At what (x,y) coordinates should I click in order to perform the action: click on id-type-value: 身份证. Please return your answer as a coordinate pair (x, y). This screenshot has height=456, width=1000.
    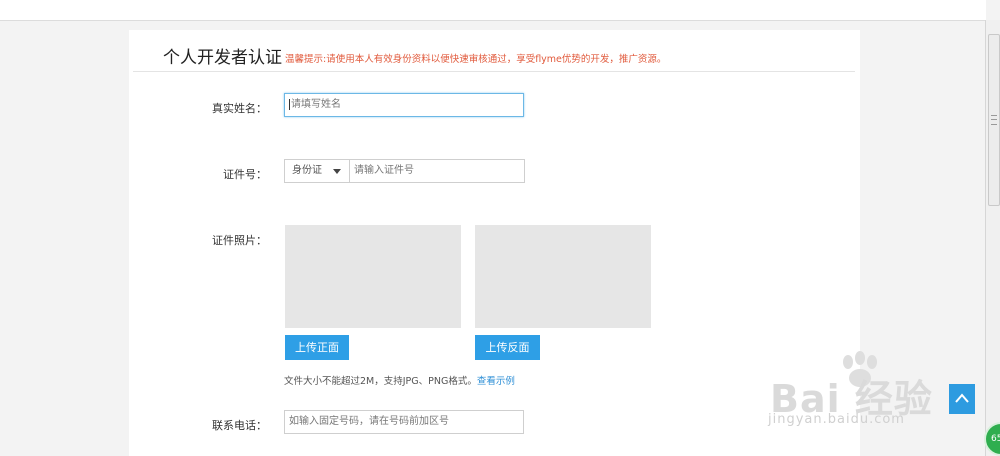
    Looking at the image, I should click on (307, 170).